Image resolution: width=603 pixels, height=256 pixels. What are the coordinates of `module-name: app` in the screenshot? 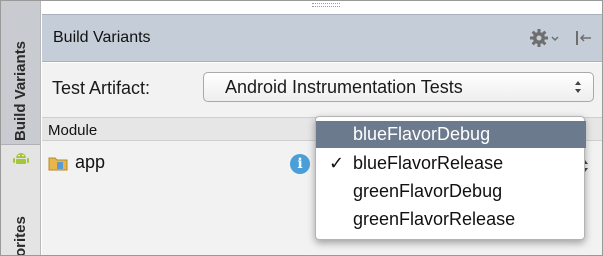 It's located at (90, 162).